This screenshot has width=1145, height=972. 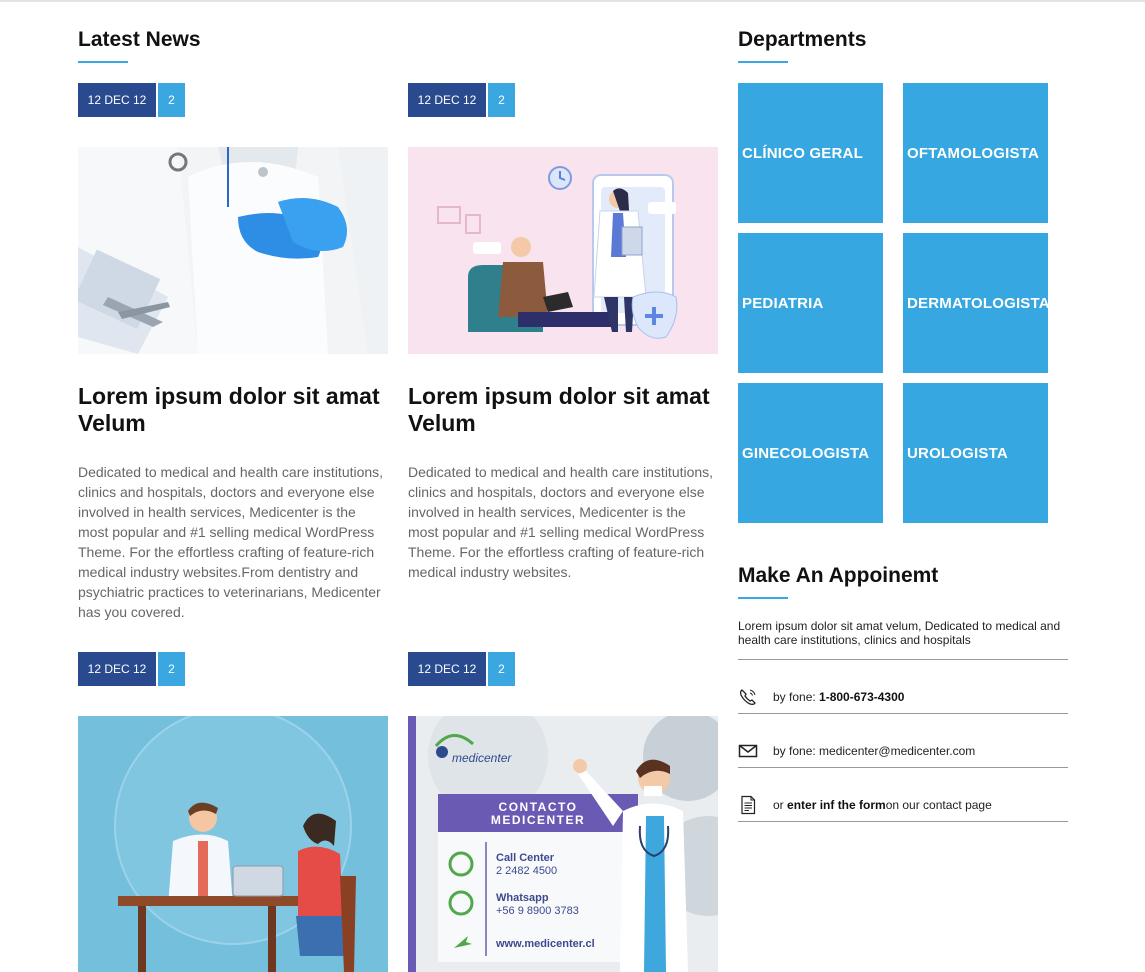 What do you see at coordinates (780, 805) in the screenshot?
I see `form-prefix: or` at bounding box center [780, 805].